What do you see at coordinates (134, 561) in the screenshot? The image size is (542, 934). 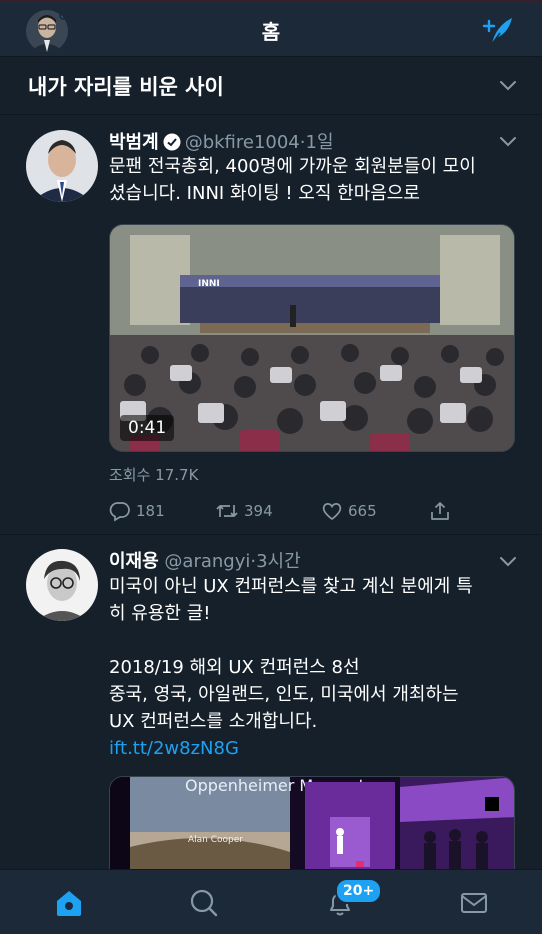 I see `author-name: 이재용` at bounding box center [134, 561].